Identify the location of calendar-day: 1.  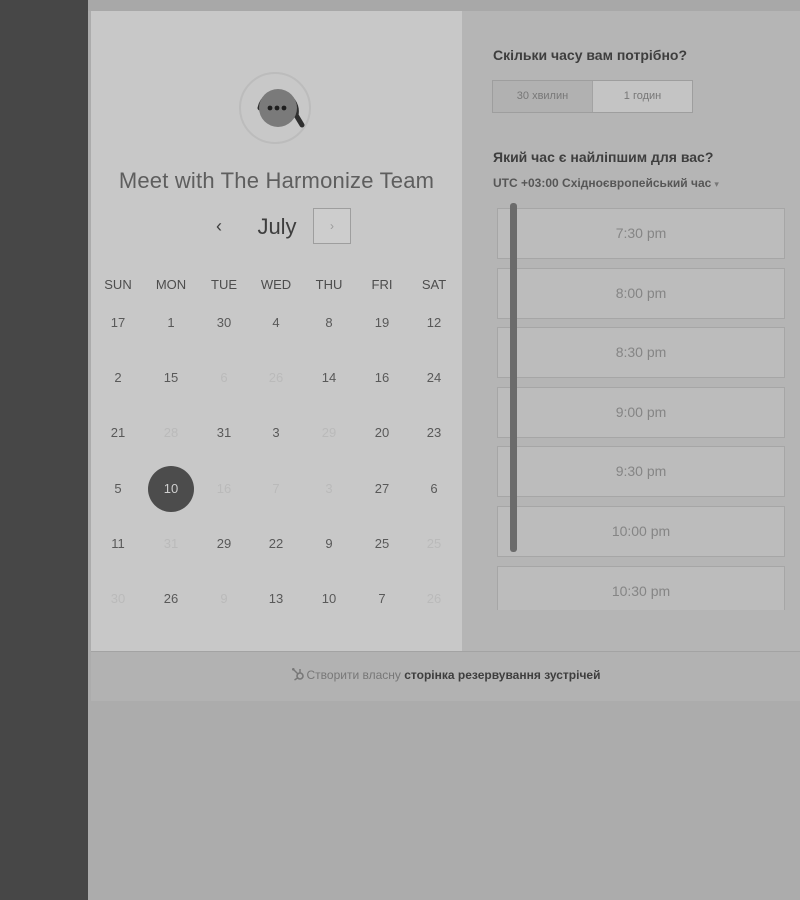
(171, 323).